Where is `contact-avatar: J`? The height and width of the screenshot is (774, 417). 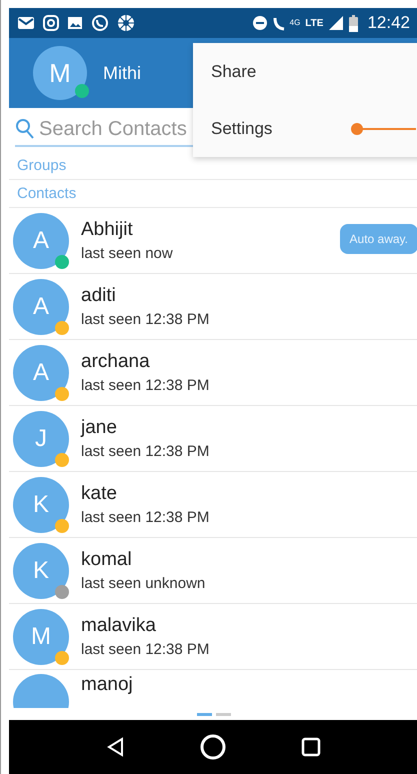 contact-avatar: J is located at coordinates (41, 438).